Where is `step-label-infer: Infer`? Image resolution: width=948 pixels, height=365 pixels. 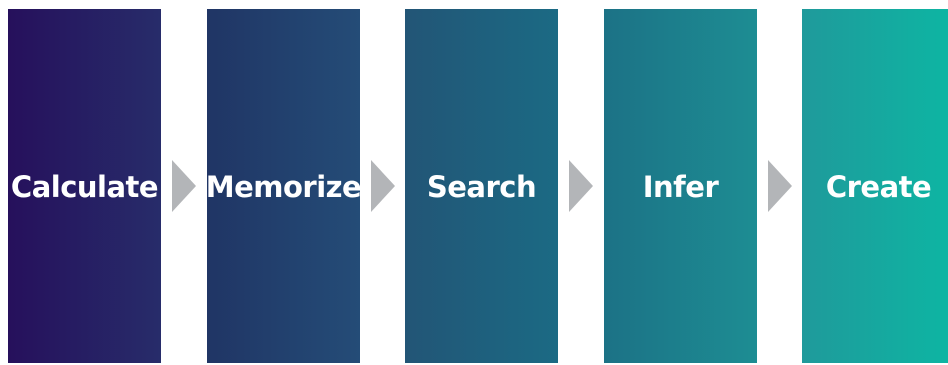 step-label-infer: Infer is located at coordinates (680, 187).